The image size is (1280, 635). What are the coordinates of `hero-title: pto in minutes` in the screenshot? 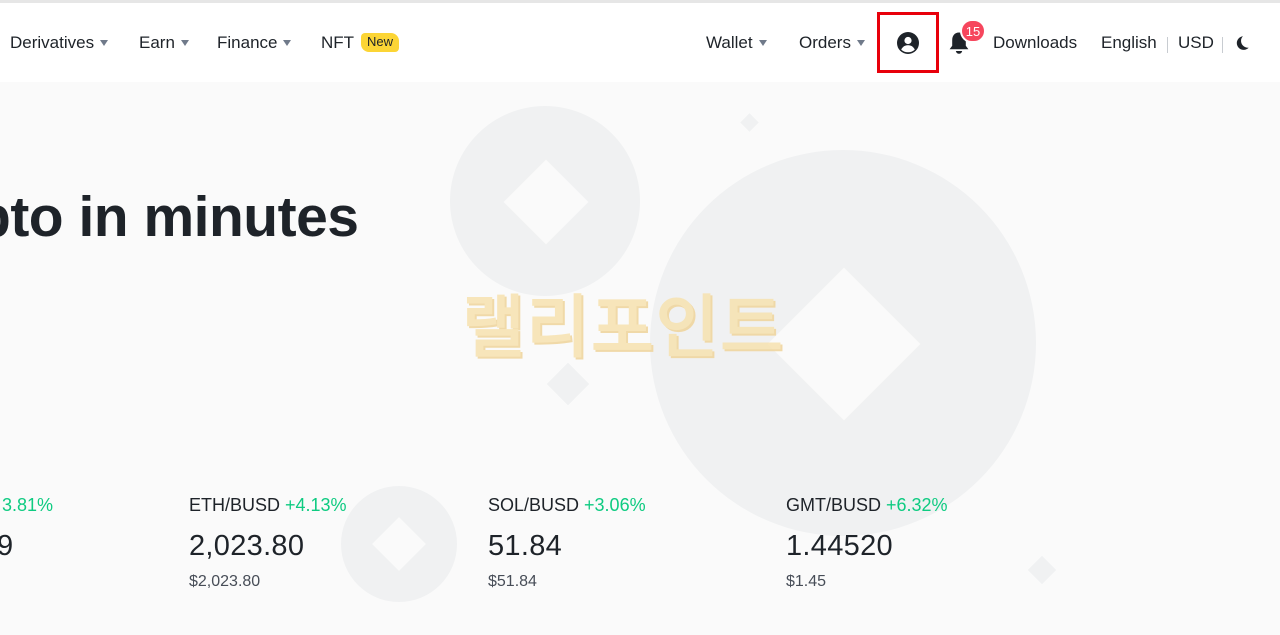 It's located at (179, 217).